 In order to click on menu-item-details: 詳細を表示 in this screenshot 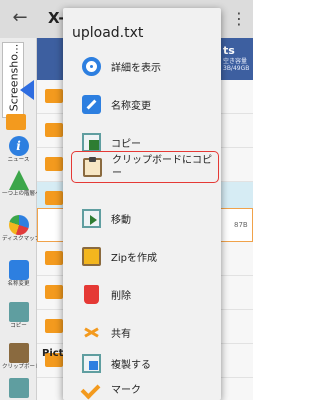, I will do `click(142, 67)`.